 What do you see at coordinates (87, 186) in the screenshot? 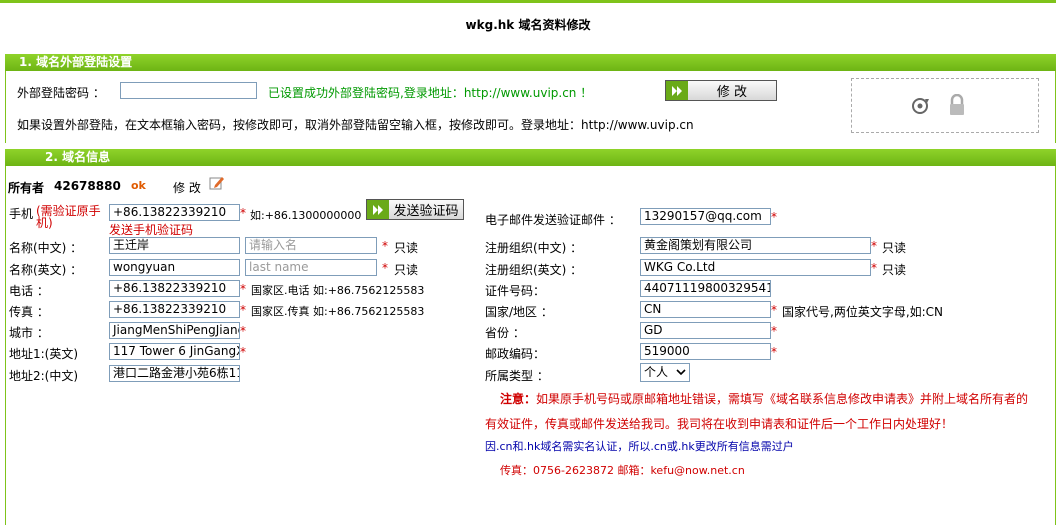
I see `owner-id: 42678880` at bounding box center [87, 186].